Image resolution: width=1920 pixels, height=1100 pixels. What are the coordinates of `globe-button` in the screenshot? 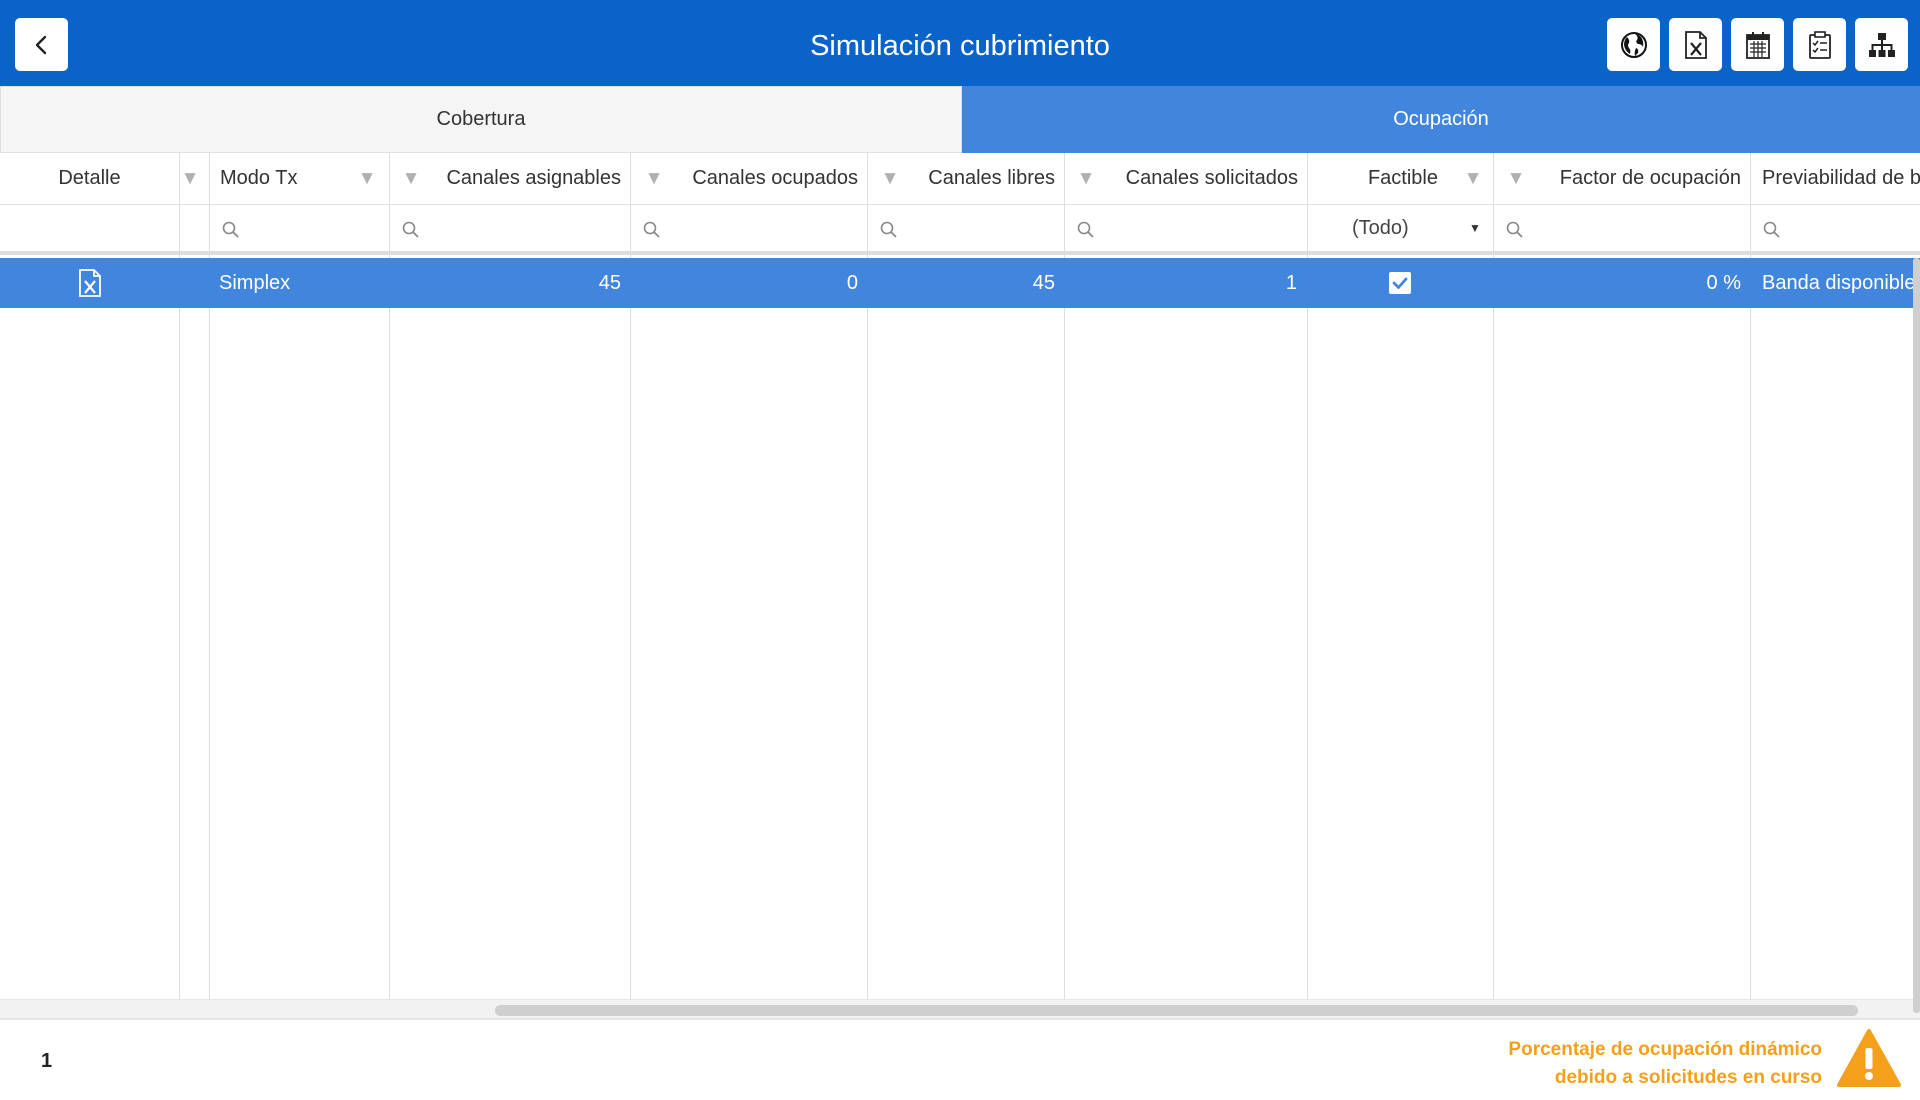 It's located at (1633, 44).